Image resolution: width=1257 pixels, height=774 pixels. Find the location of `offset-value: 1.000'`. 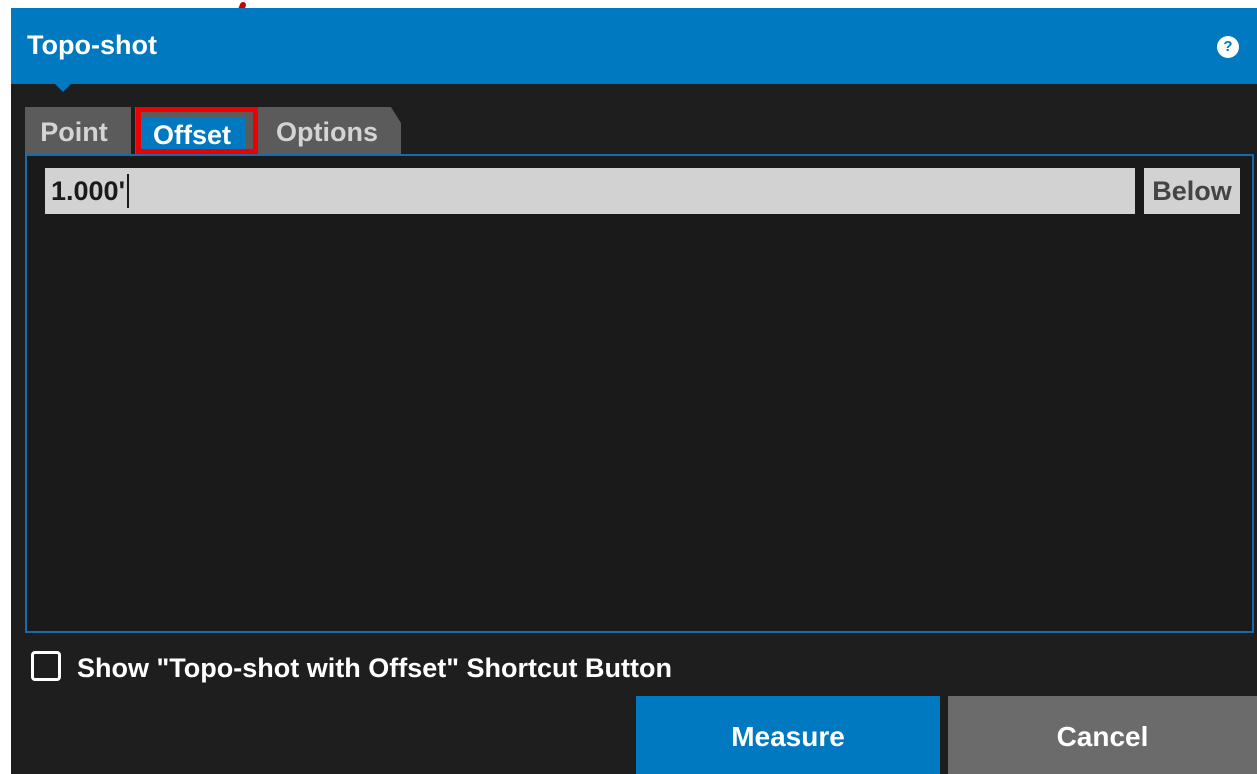

offset-value: 1.000' is located at coordinates (88, 191).